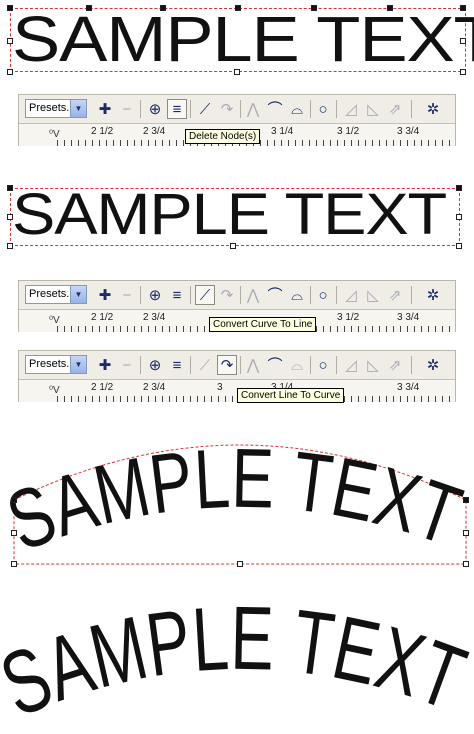 This screenshot has height=734, width=474. What do you see at coordinates (229, 215) in the screenshot?
I see `sample-text-2: SAMPLE TEXT` at bounding box center [229, 215].